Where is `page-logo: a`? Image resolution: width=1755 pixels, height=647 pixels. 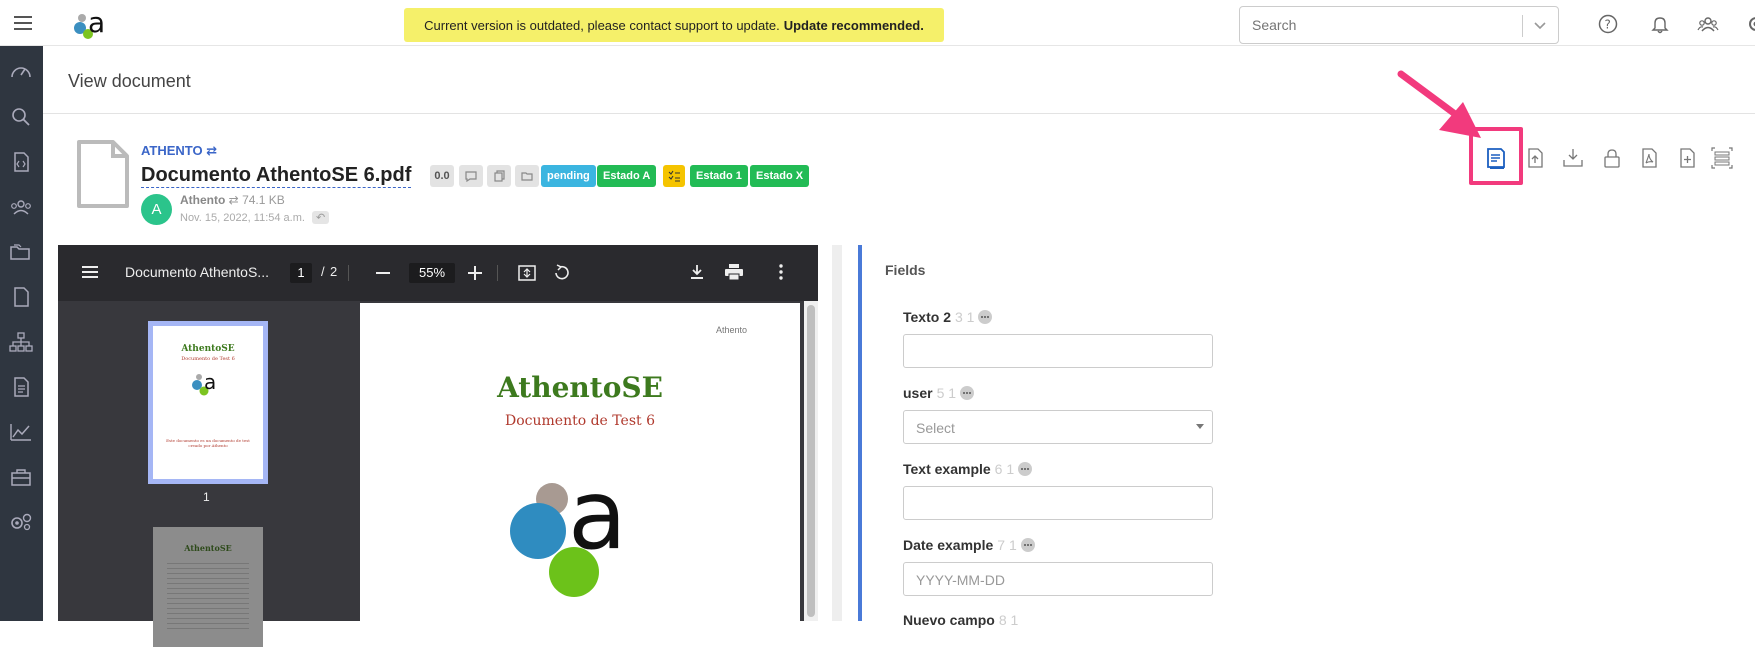
page-logo: a is located at coordinates (580, 553).